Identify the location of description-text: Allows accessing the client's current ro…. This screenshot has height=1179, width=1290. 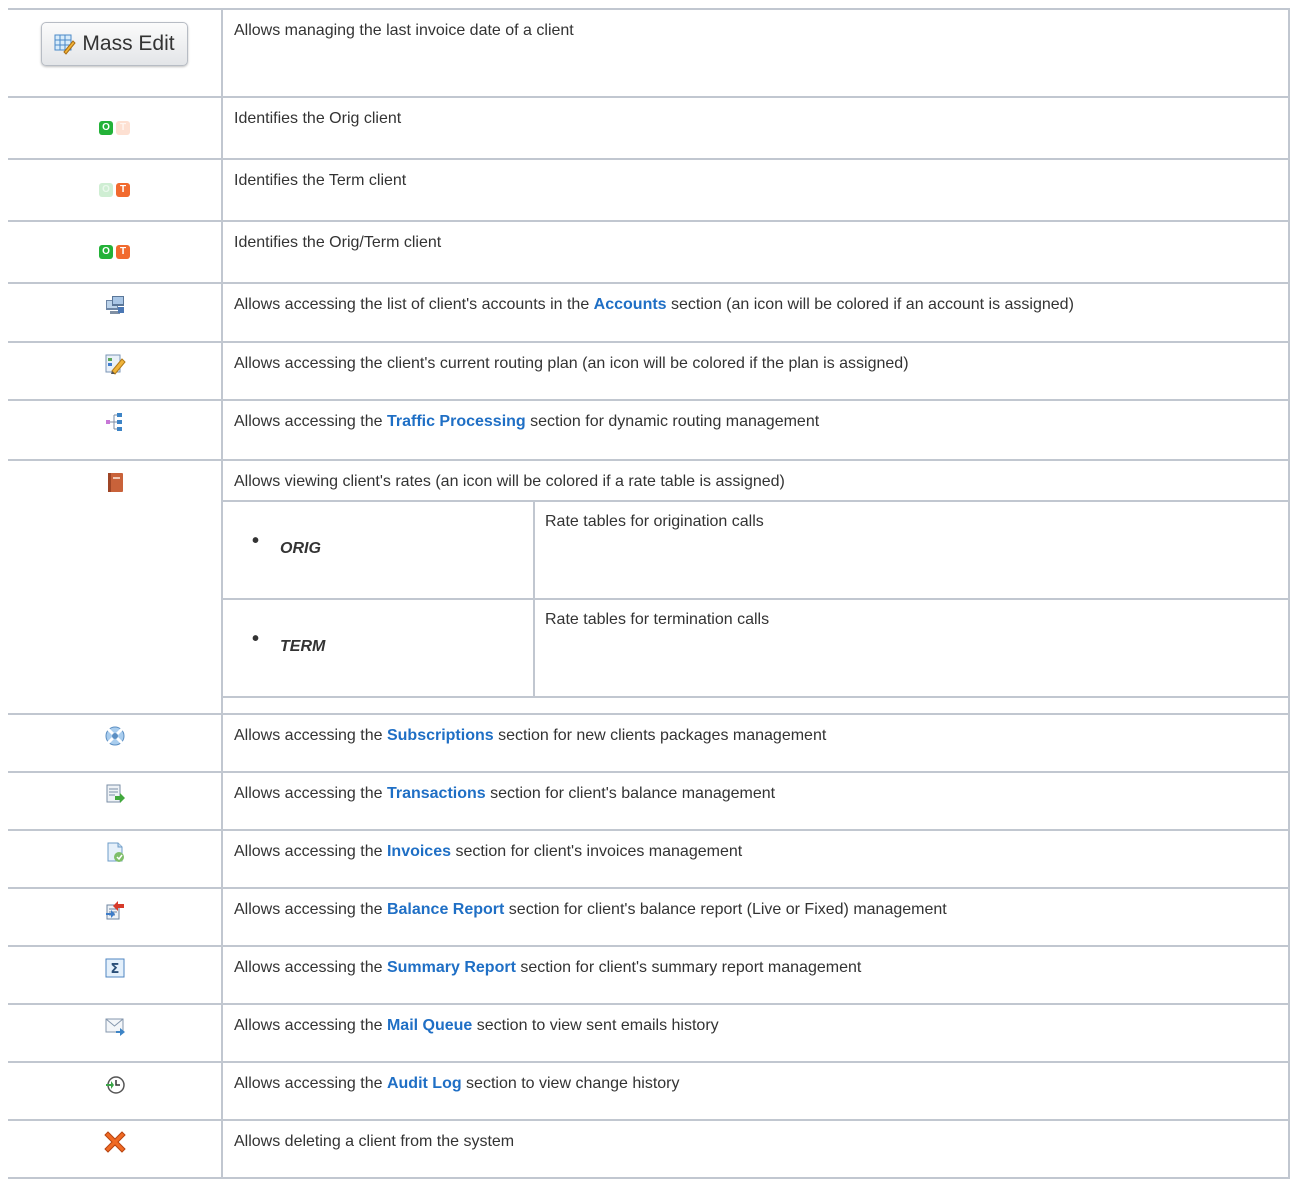
(761, 364).